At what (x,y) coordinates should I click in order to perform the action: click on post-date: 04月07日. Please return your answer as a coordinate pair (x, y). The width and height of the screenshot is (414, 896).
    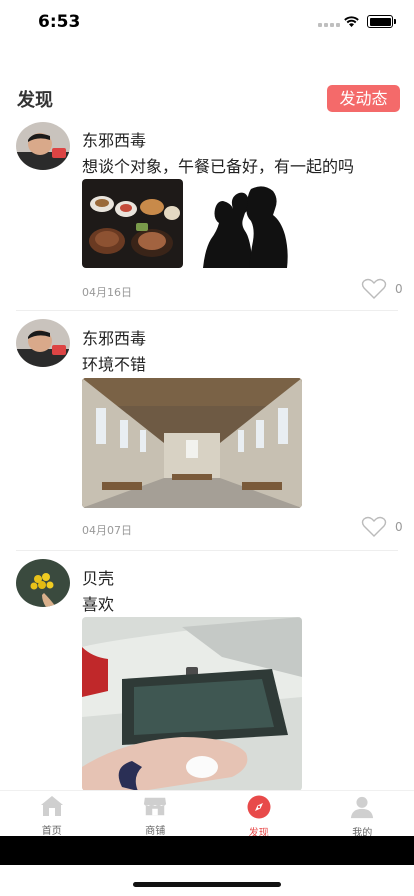
    Looking at the image, I should click on (107, 530).